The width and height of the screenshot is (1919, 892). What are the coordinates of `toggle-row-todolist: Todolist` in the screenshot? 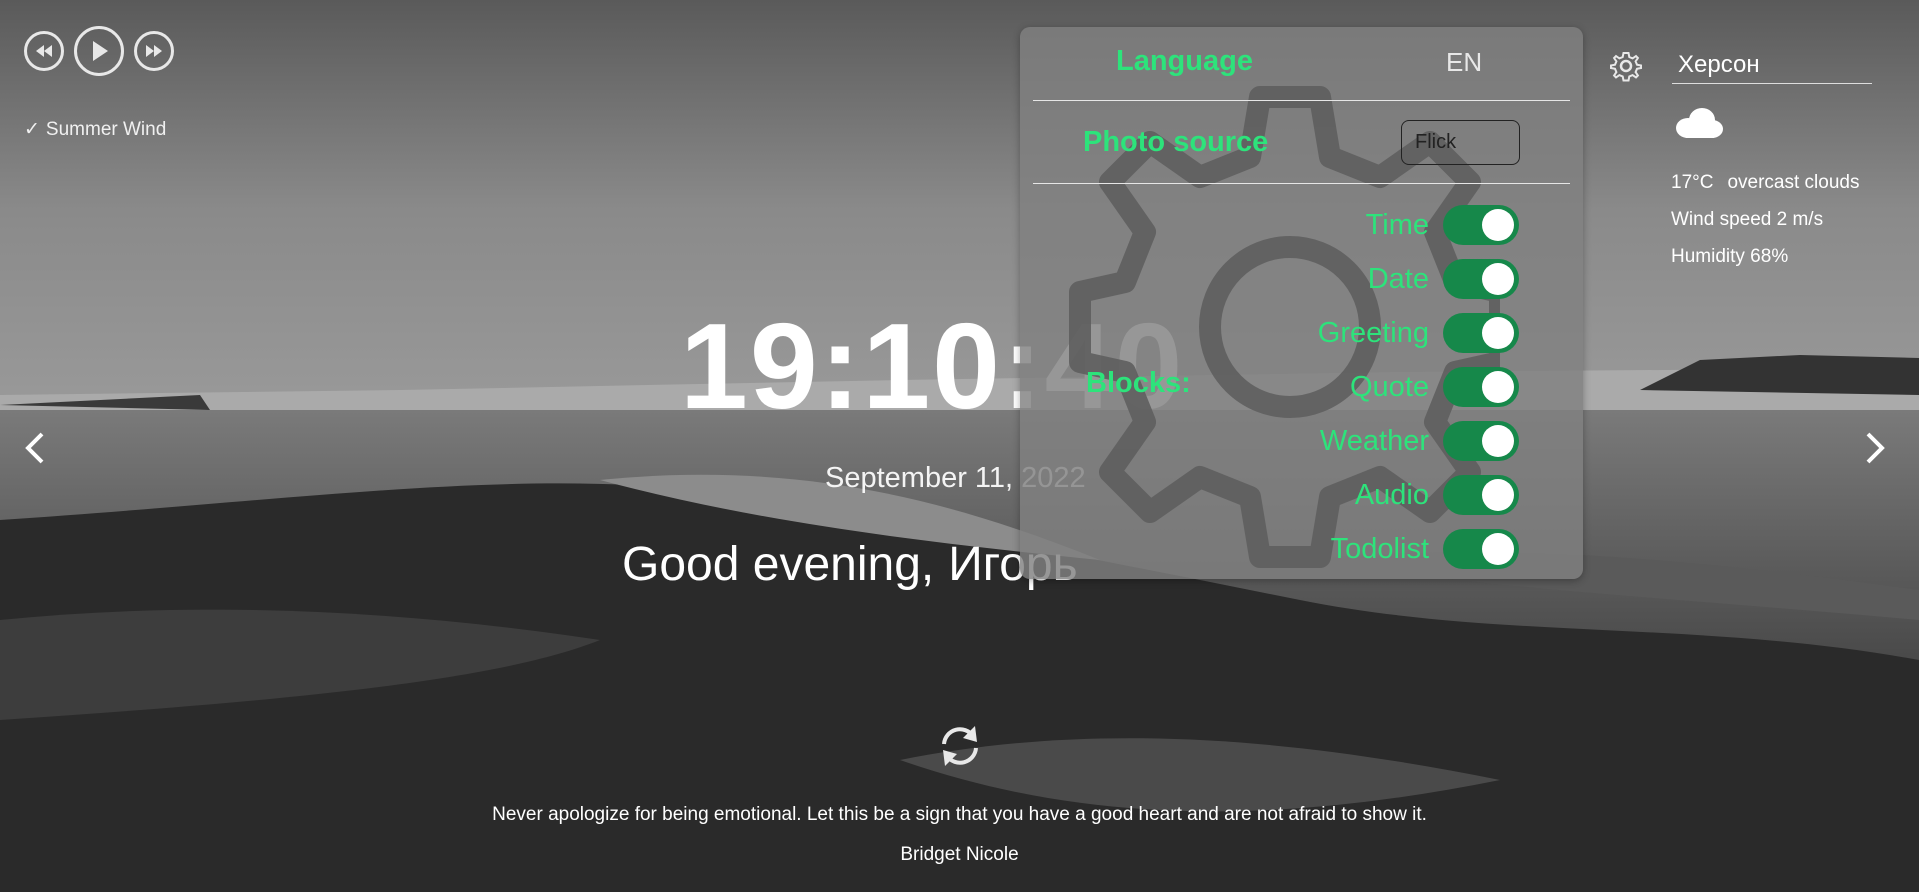 It's located at (1425, 549).